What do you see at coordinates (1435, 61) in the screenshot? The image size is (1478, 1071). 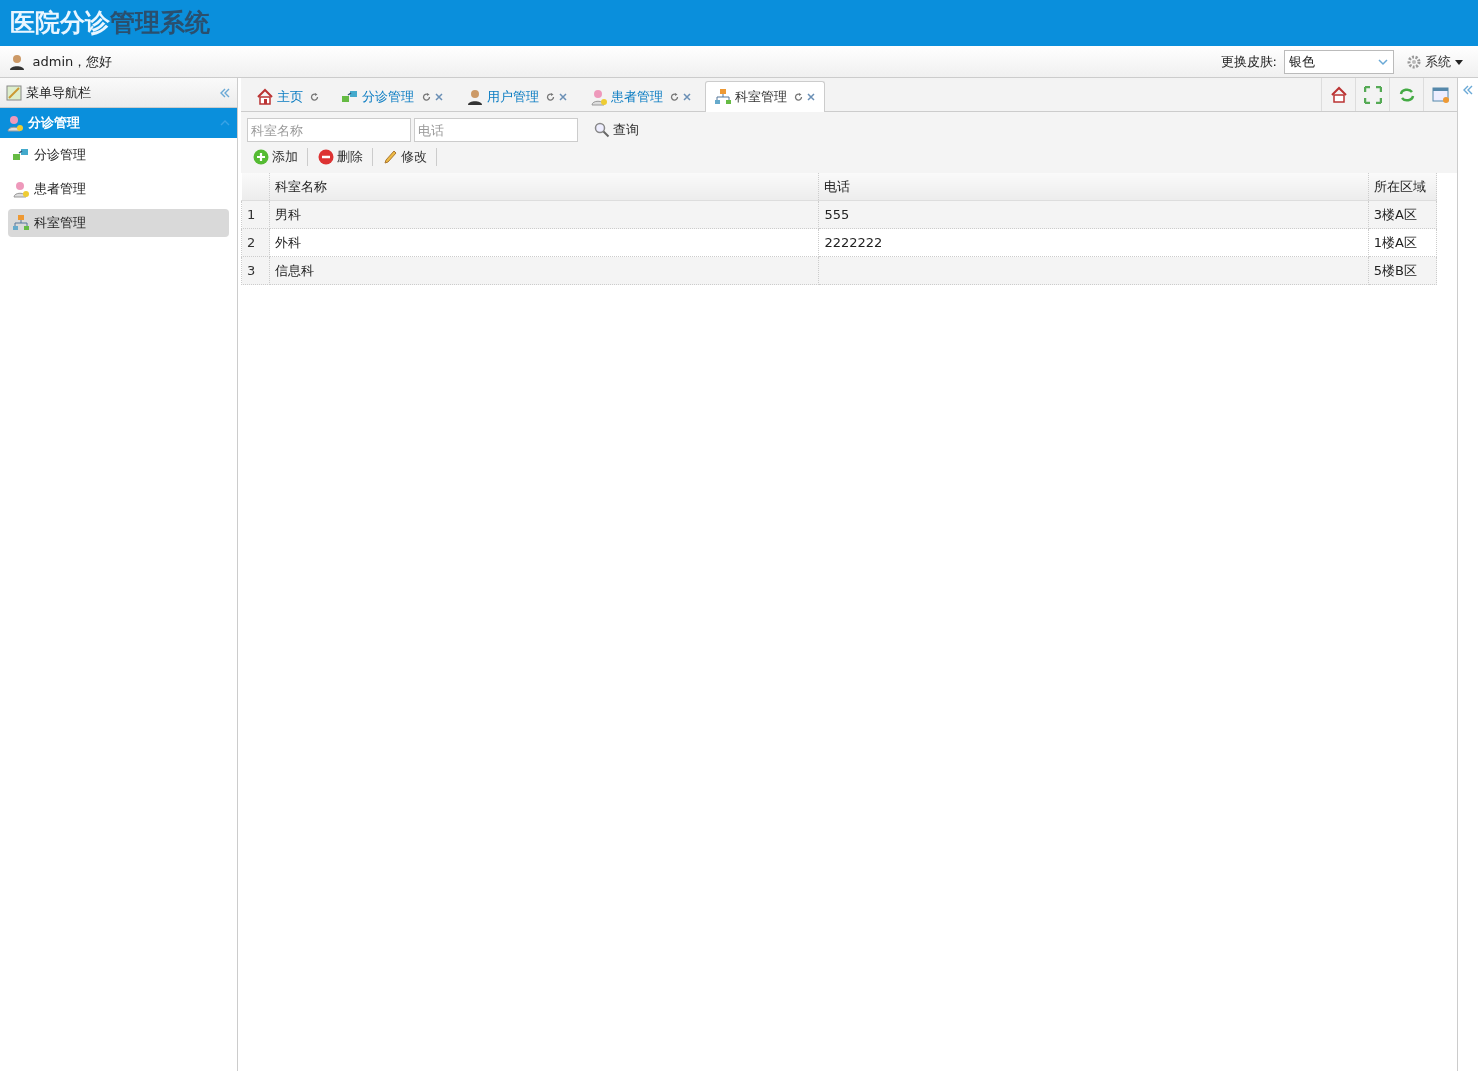 I see `system-menu: 系统` at bounding box center [1435, 61].